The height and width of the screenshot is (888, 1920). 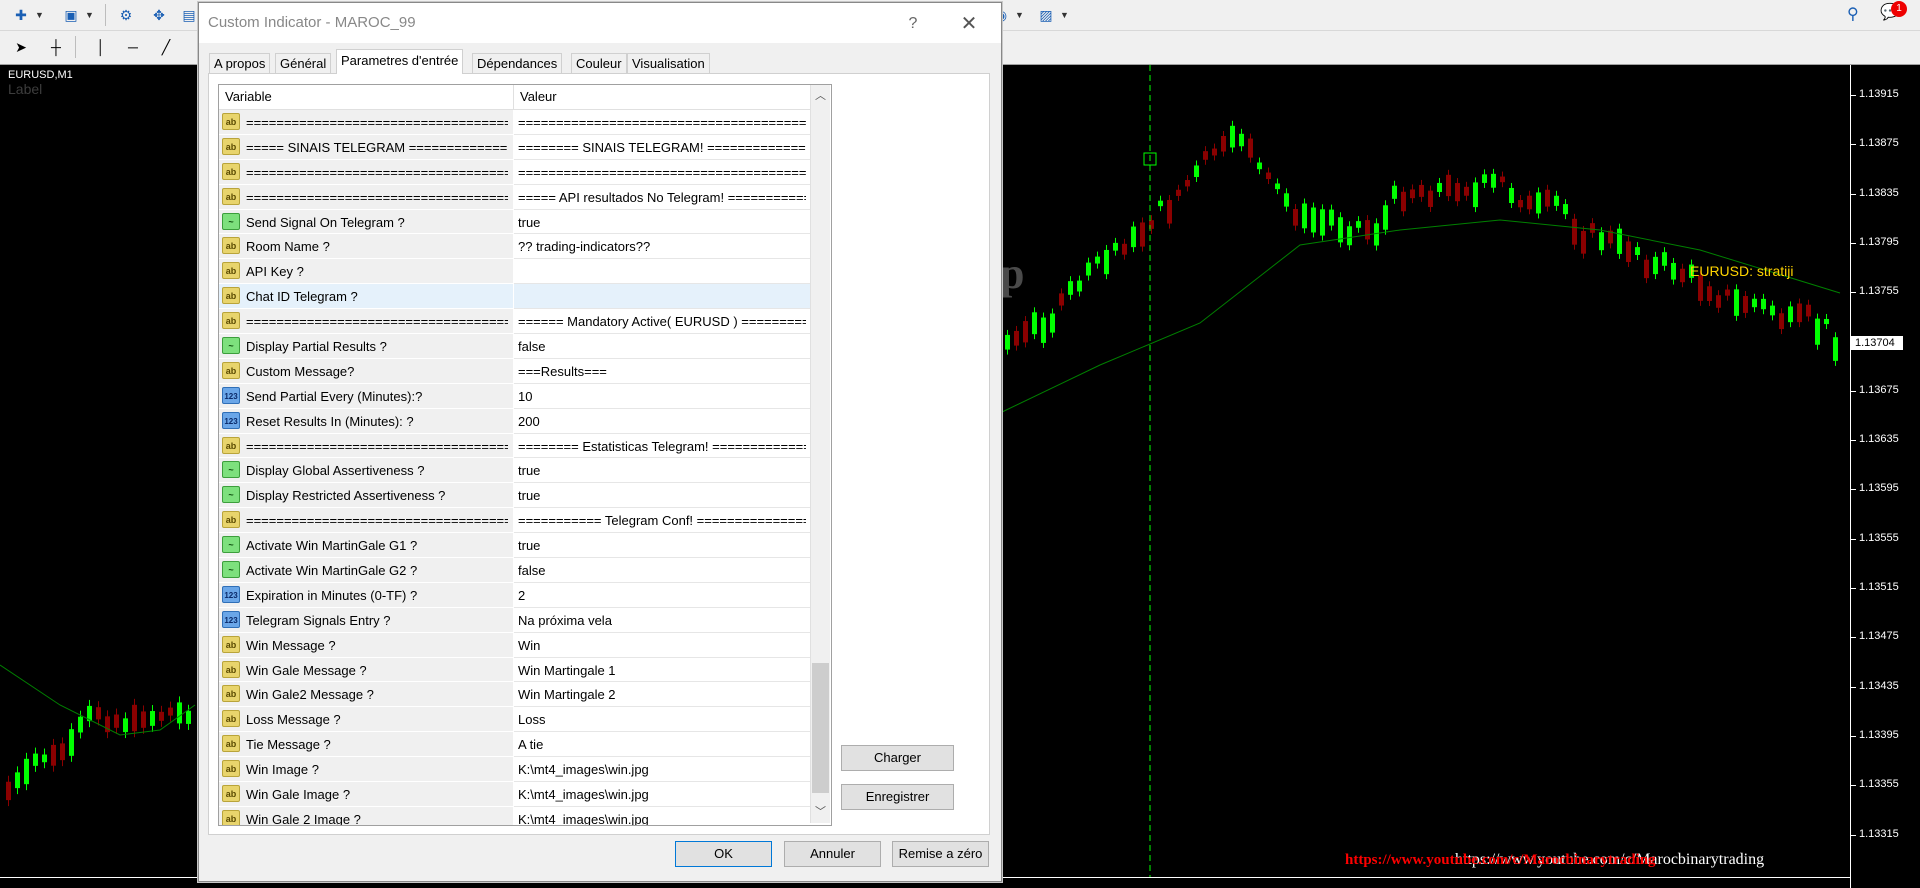 What do you see at coordinates (913, 24) in the screenshot?
I see `help-button: ?` at bounding box center [913, 24].